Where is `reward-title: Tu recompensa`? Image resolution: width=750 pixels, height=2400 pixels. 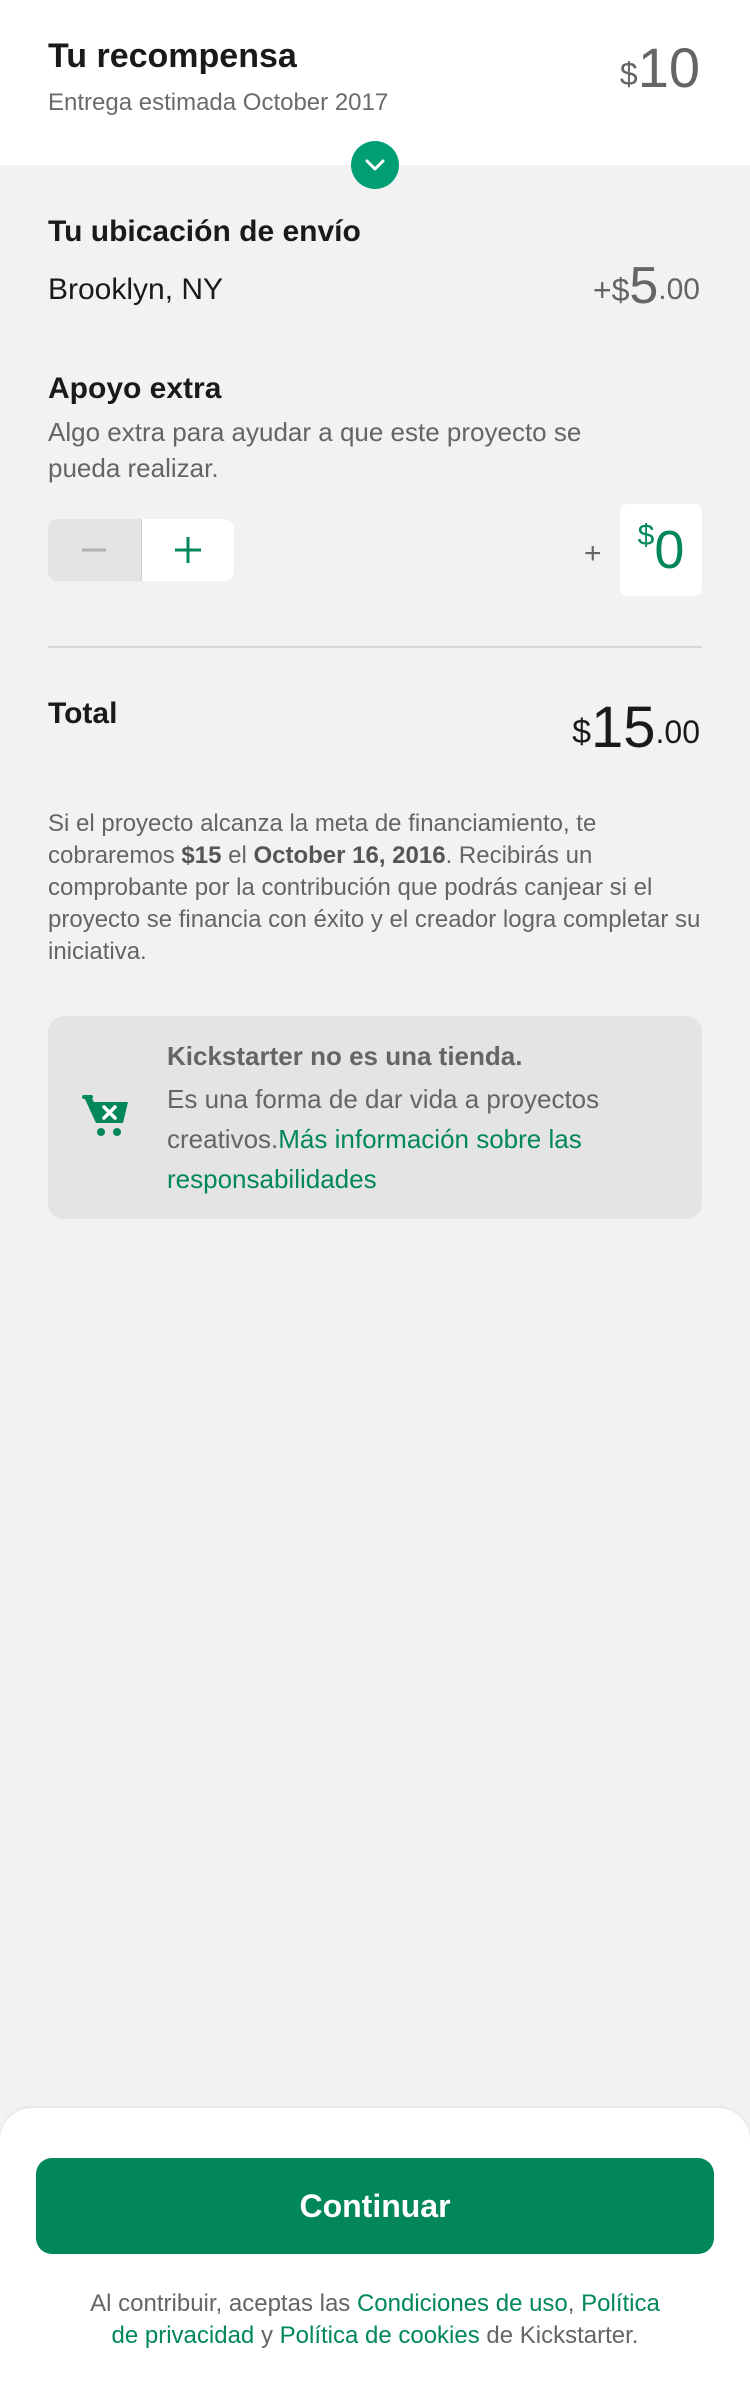
reward-title: Tu recompensa is located at coordinates (172, 56).